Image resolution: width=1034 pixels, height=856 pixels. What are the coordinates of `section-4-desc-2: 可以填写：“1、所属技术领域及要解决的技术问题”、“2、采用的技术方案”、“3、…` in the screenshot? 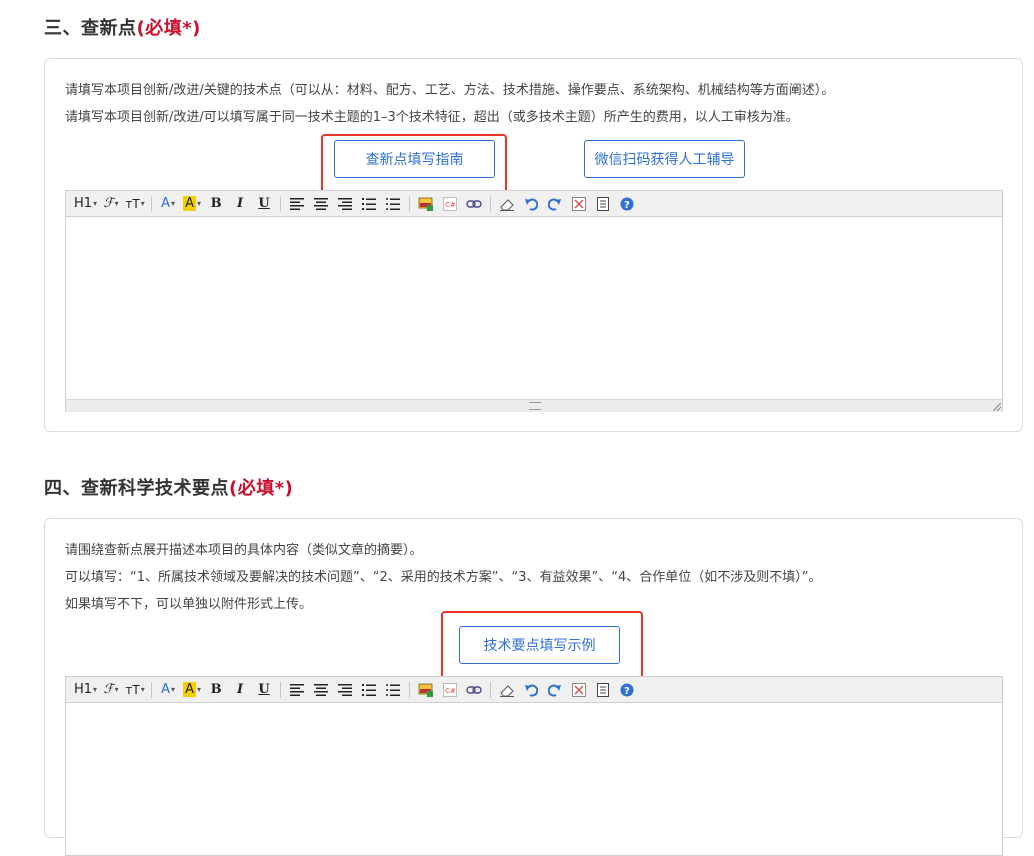 It's located at (443, 577).